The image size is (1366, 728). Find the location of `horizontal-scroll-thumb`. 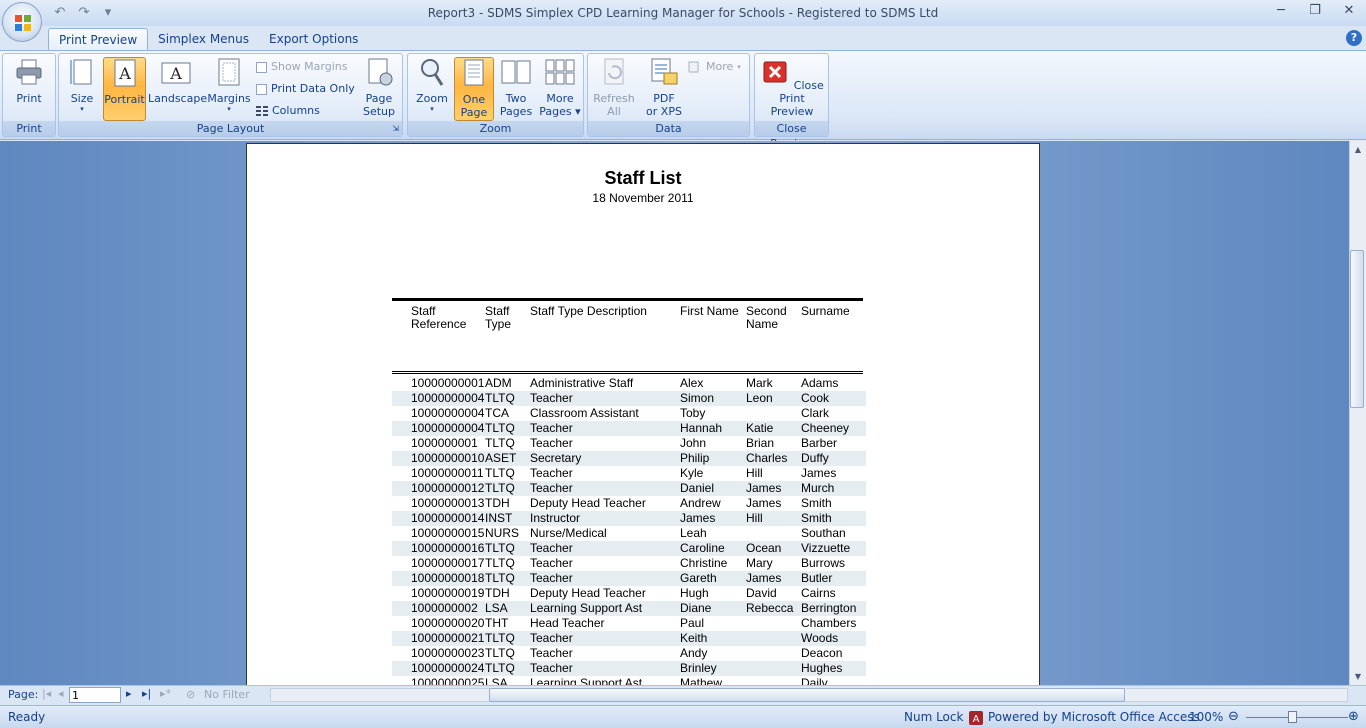

horizontal-scroll-thumb is located at coordinates (807, 695).